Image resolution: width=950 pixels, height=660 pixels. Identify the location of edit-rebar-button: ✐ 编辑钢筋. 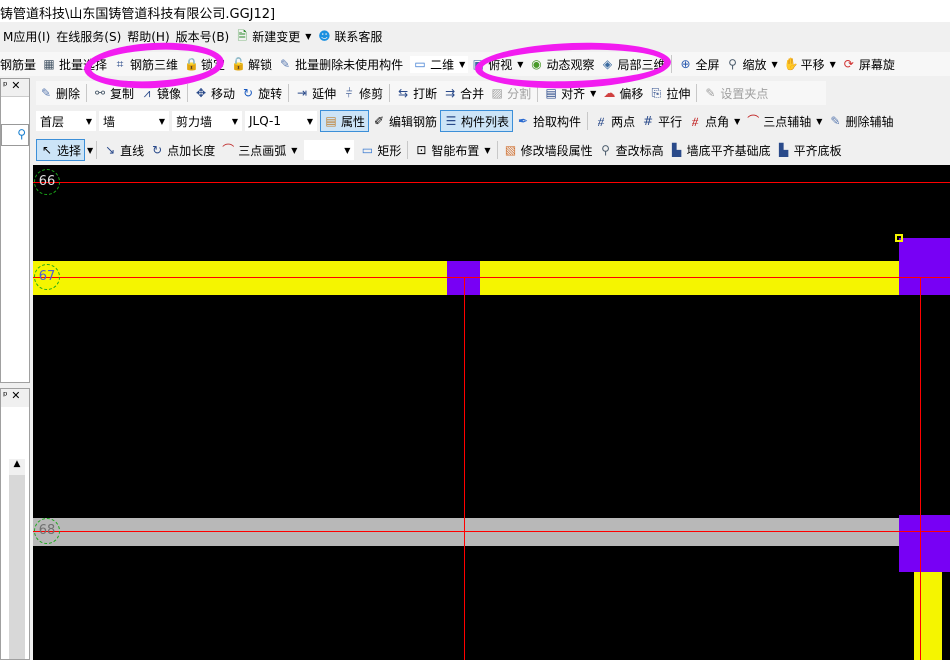
(404, 121).